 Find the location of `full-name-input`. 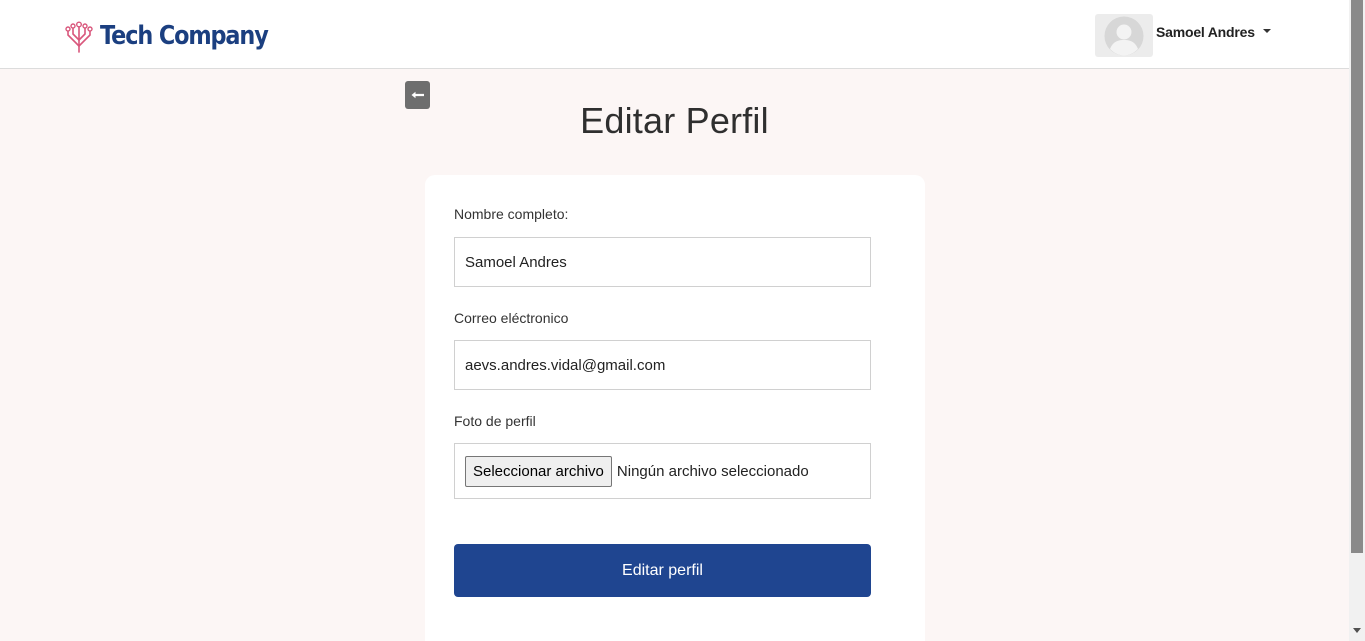

full-name-input is located at coordinates (662, 262).